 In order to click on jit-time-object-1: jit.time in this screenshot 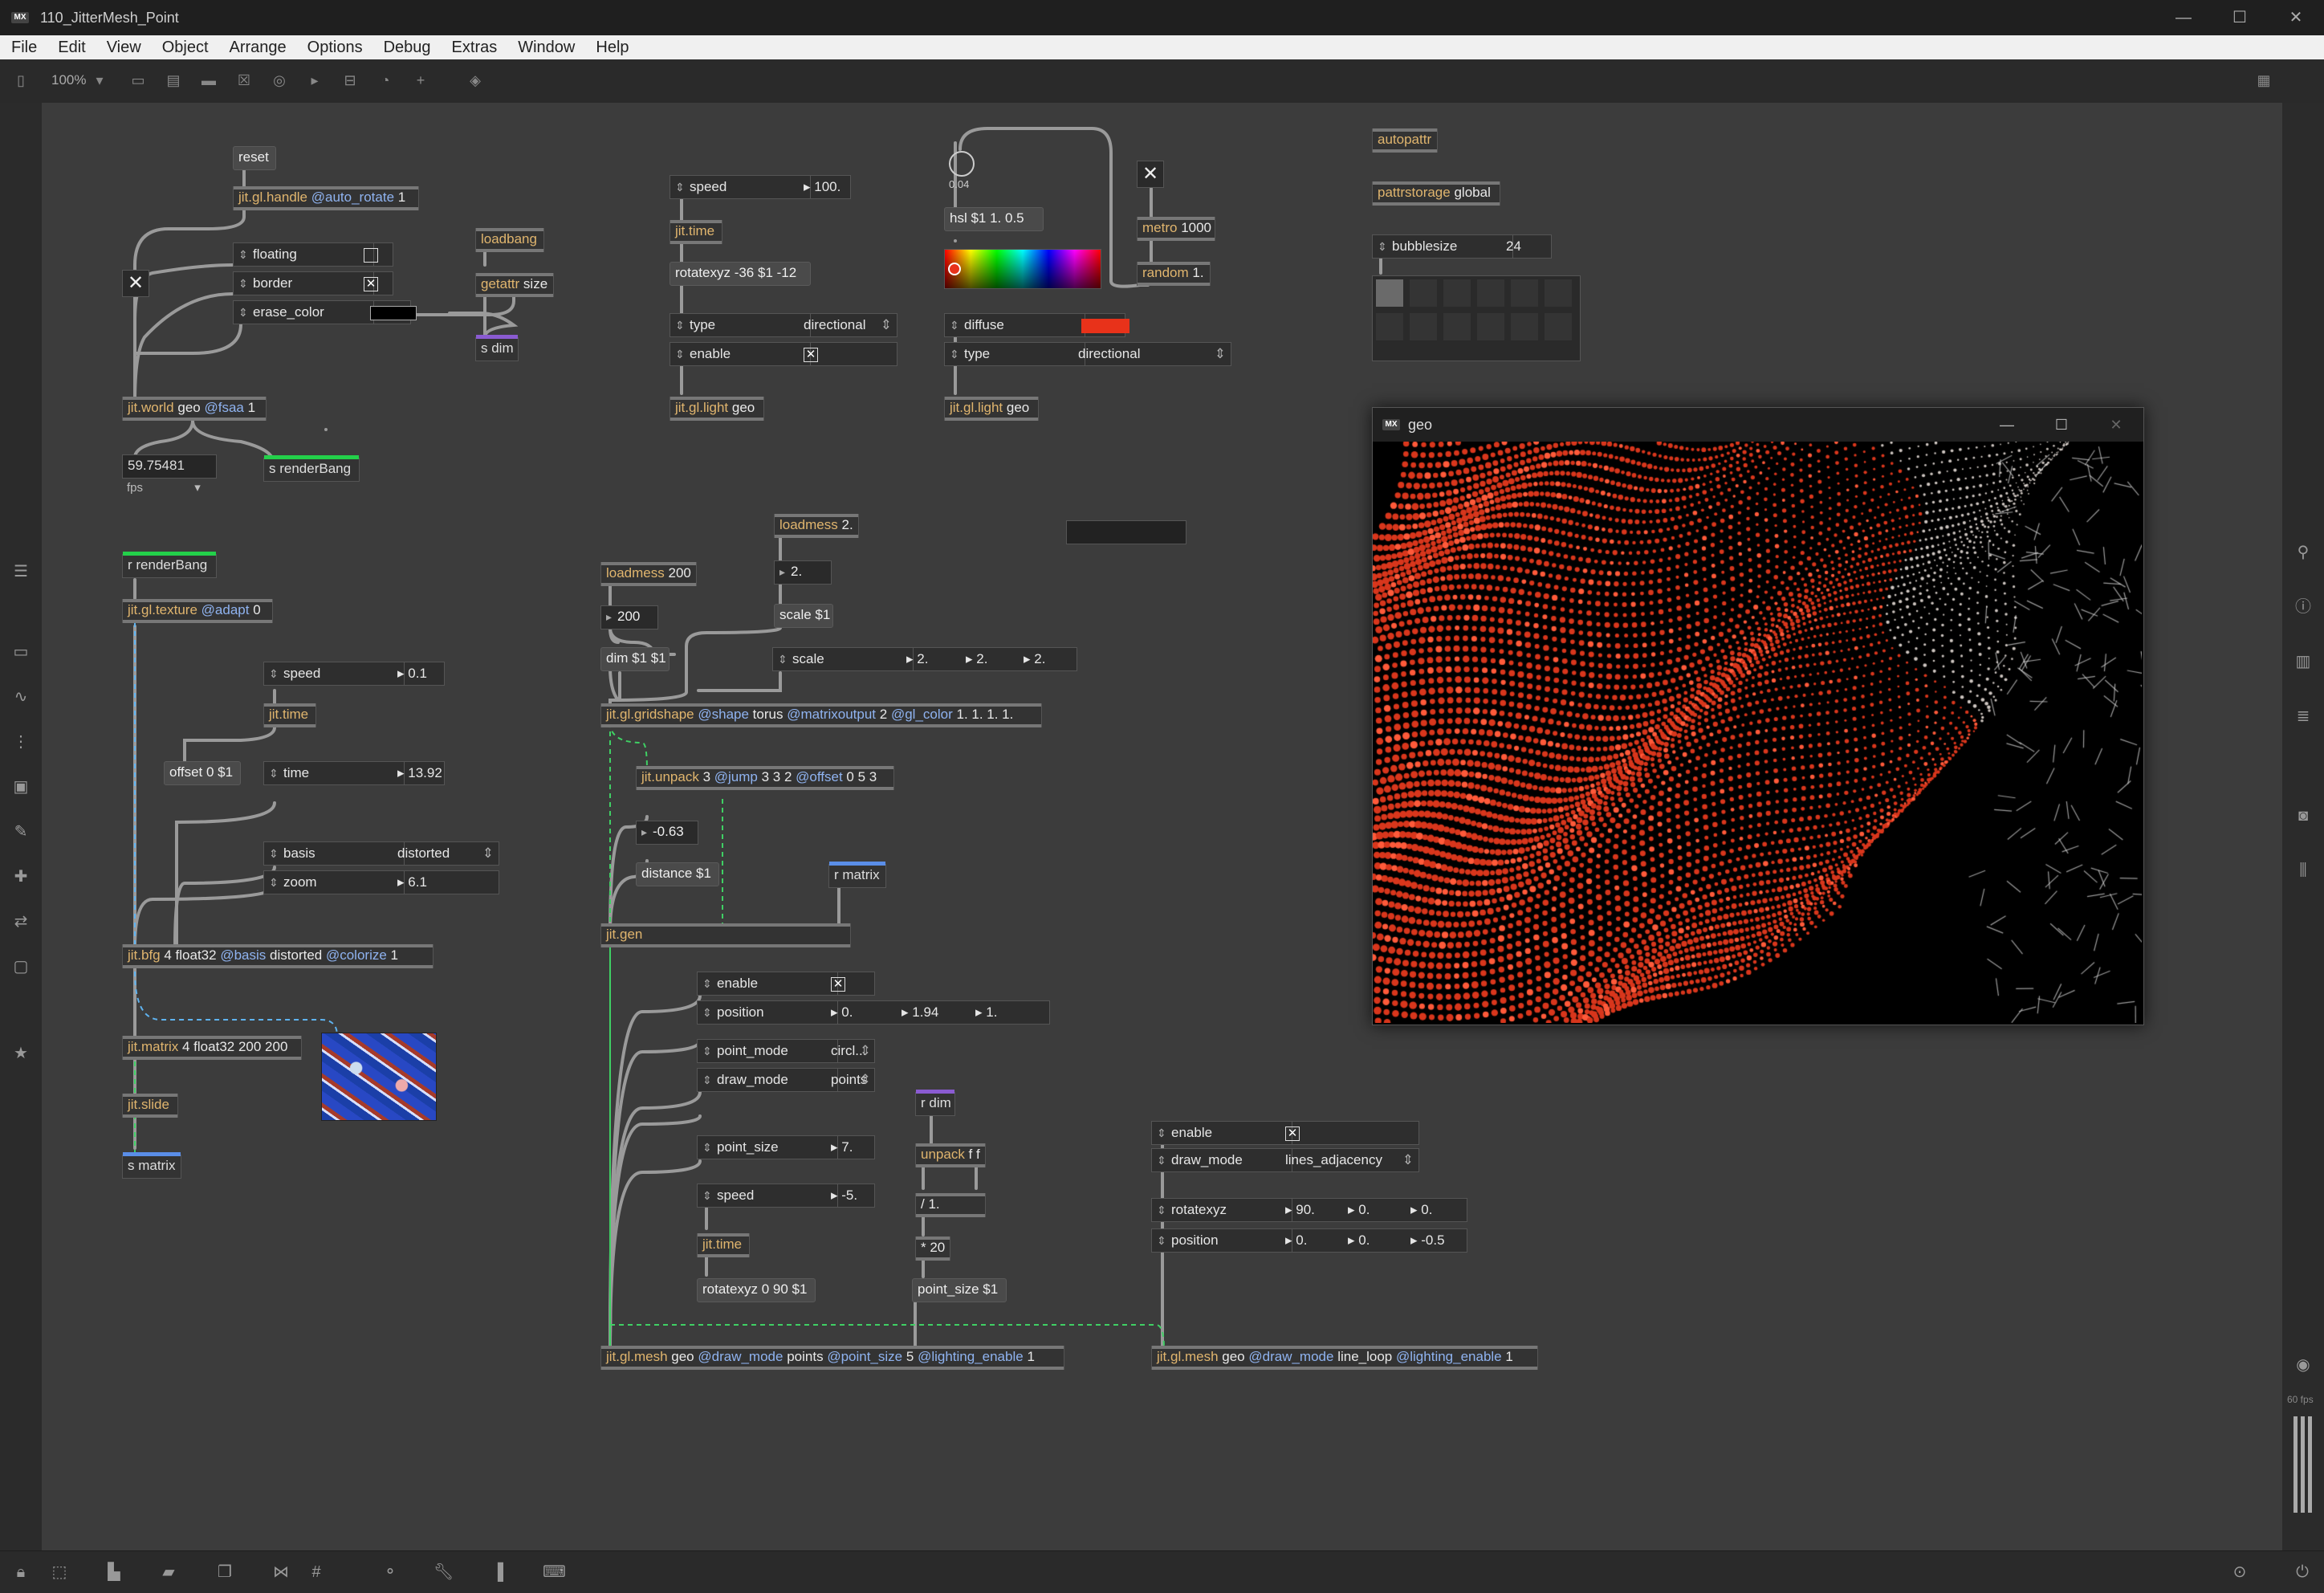, I will do `click(289, 715)`.